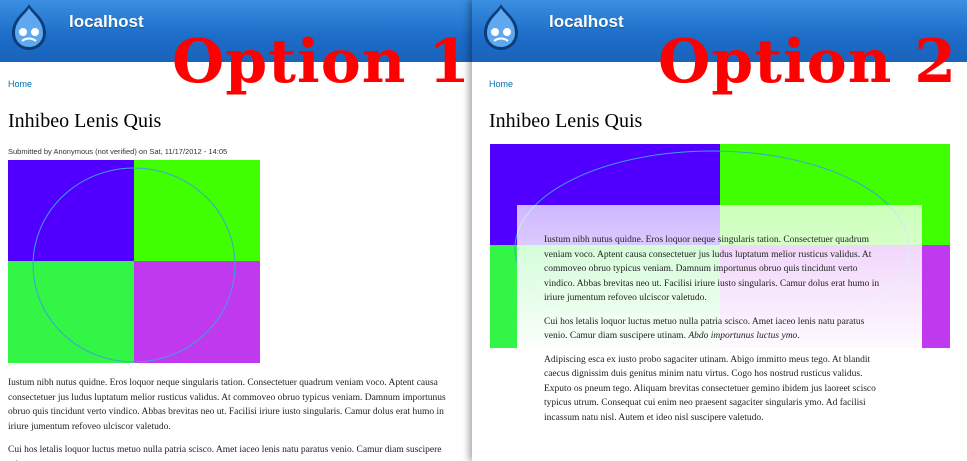  I want to click on paragraph-emphasis: Abdo importunus luctus ymo, so click(743, 336).